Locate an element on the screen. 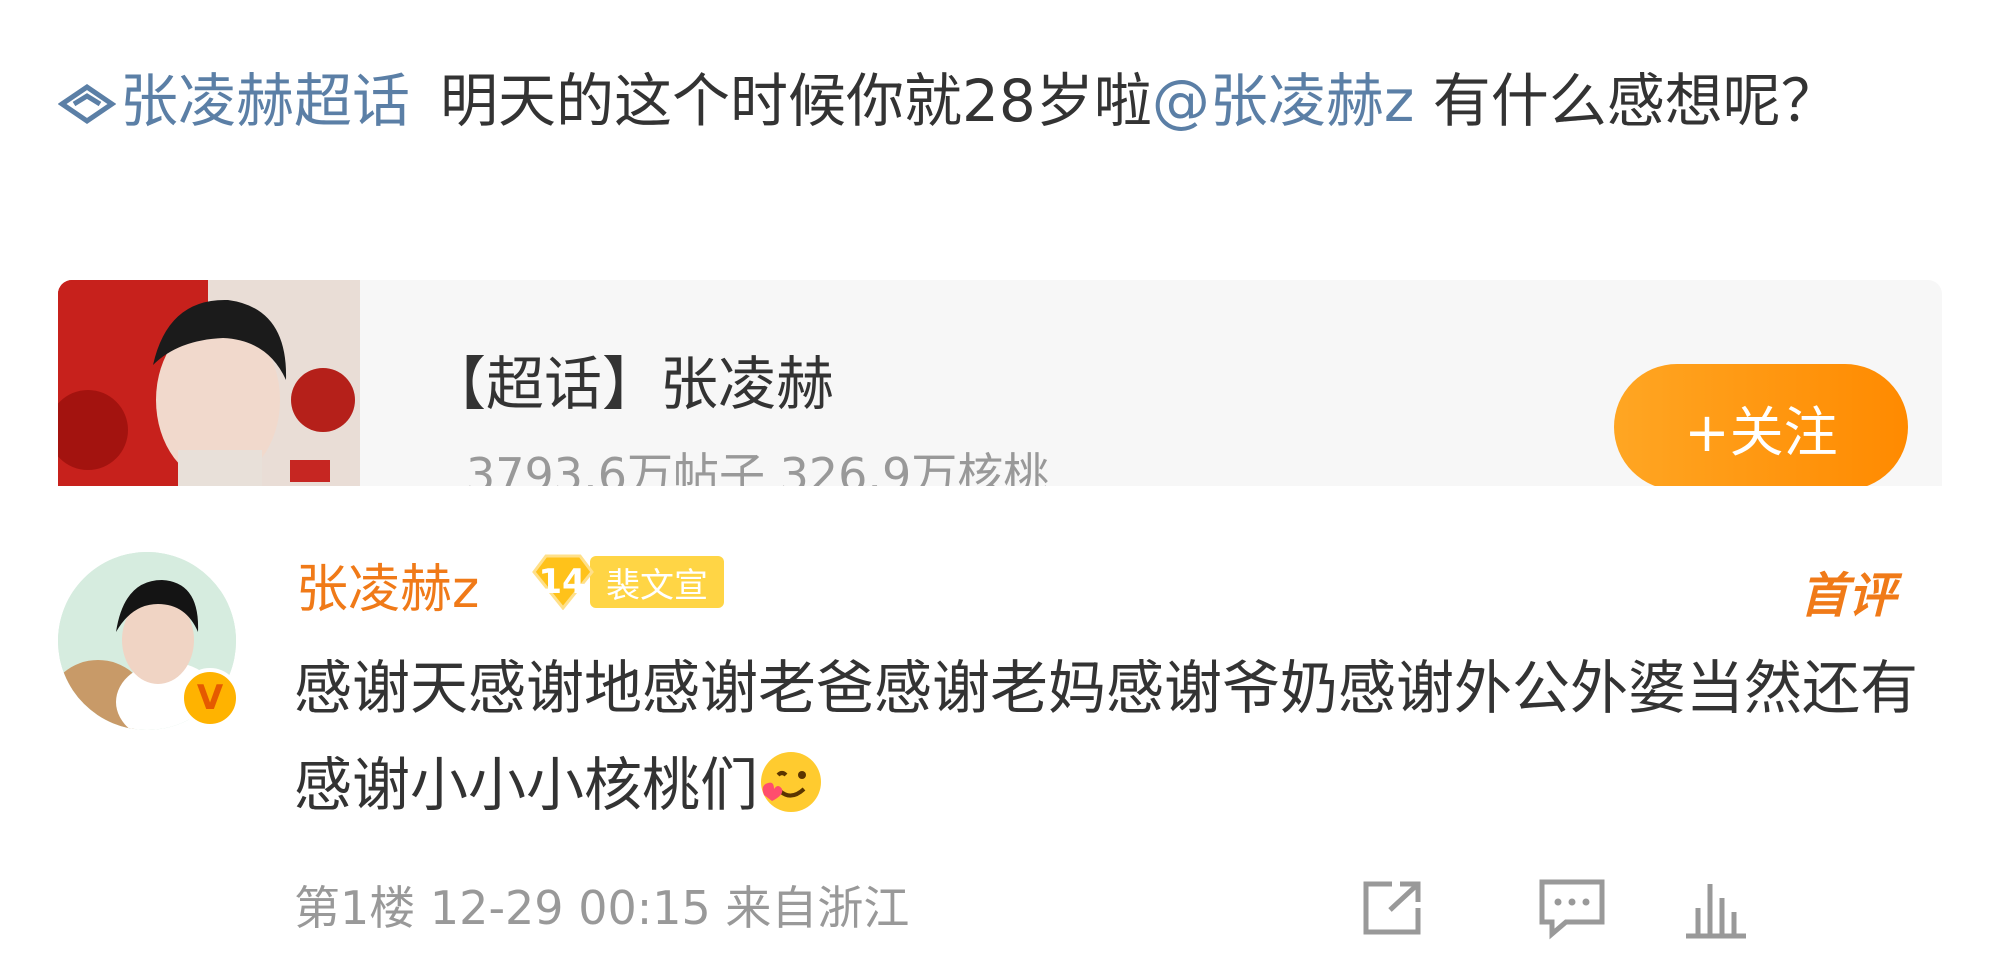  mention-link: @张凌赫z is located at coordinates (1283, 101).